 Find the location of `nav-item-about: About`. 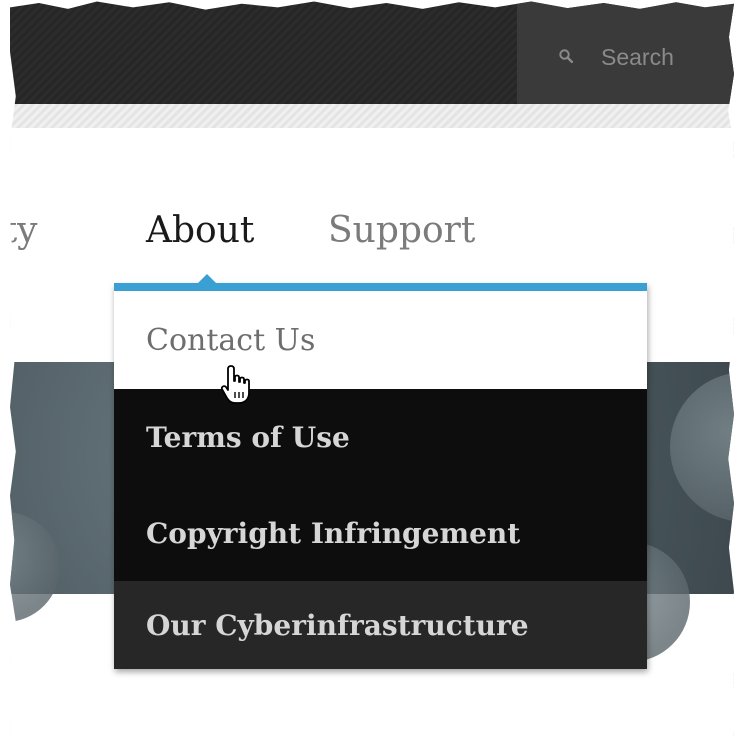

nav-item-about: About is located at coordinates (200, 230).